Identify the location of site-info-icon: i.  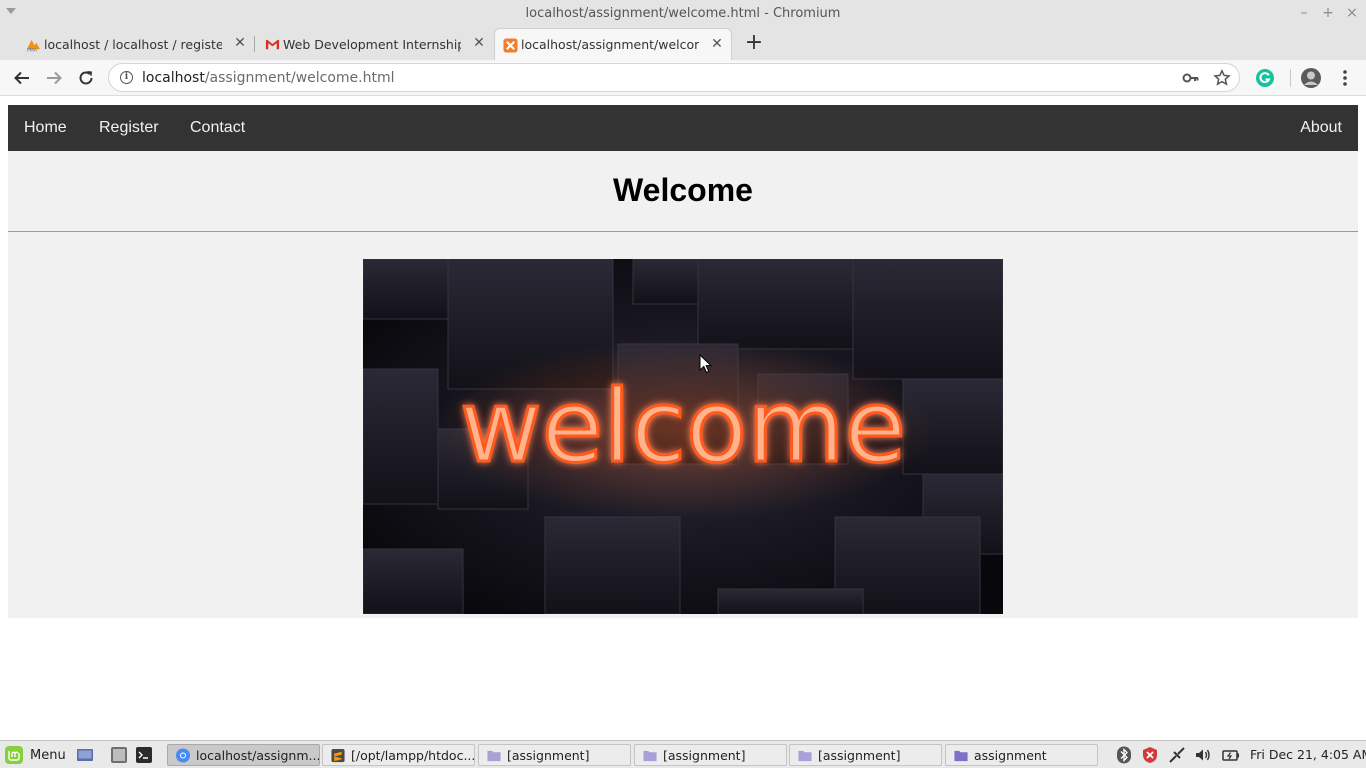
(126, 77).